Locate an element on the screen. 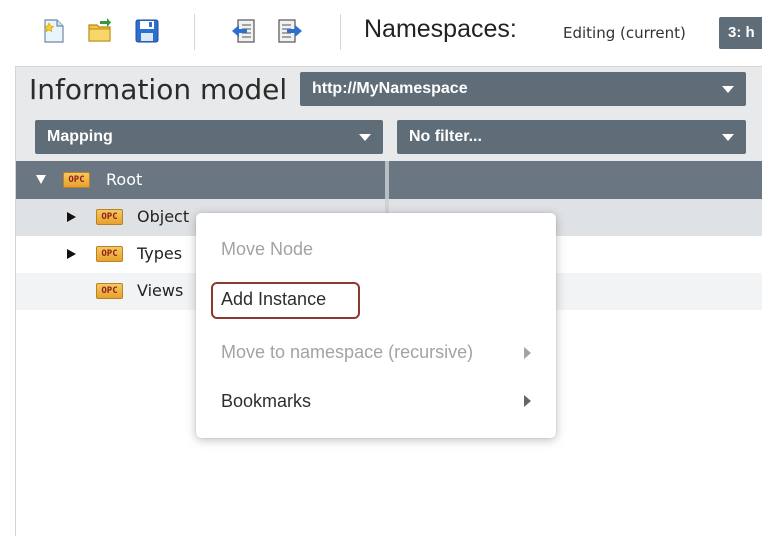 The height and width of the screenshot is (536, 762). menu-item-move-node: Move Node is located at coordinates (267, 249).